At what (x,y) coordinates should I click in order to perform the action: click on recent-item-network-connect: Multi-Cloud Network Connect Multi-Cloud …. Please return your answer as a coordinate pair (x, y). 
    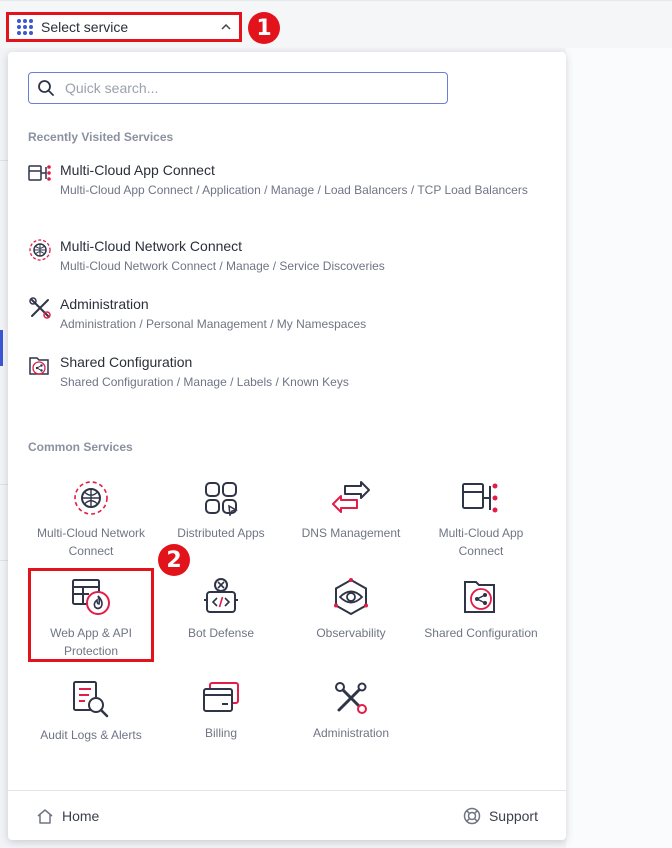
    Looking at the image, I should click on (283, 255).